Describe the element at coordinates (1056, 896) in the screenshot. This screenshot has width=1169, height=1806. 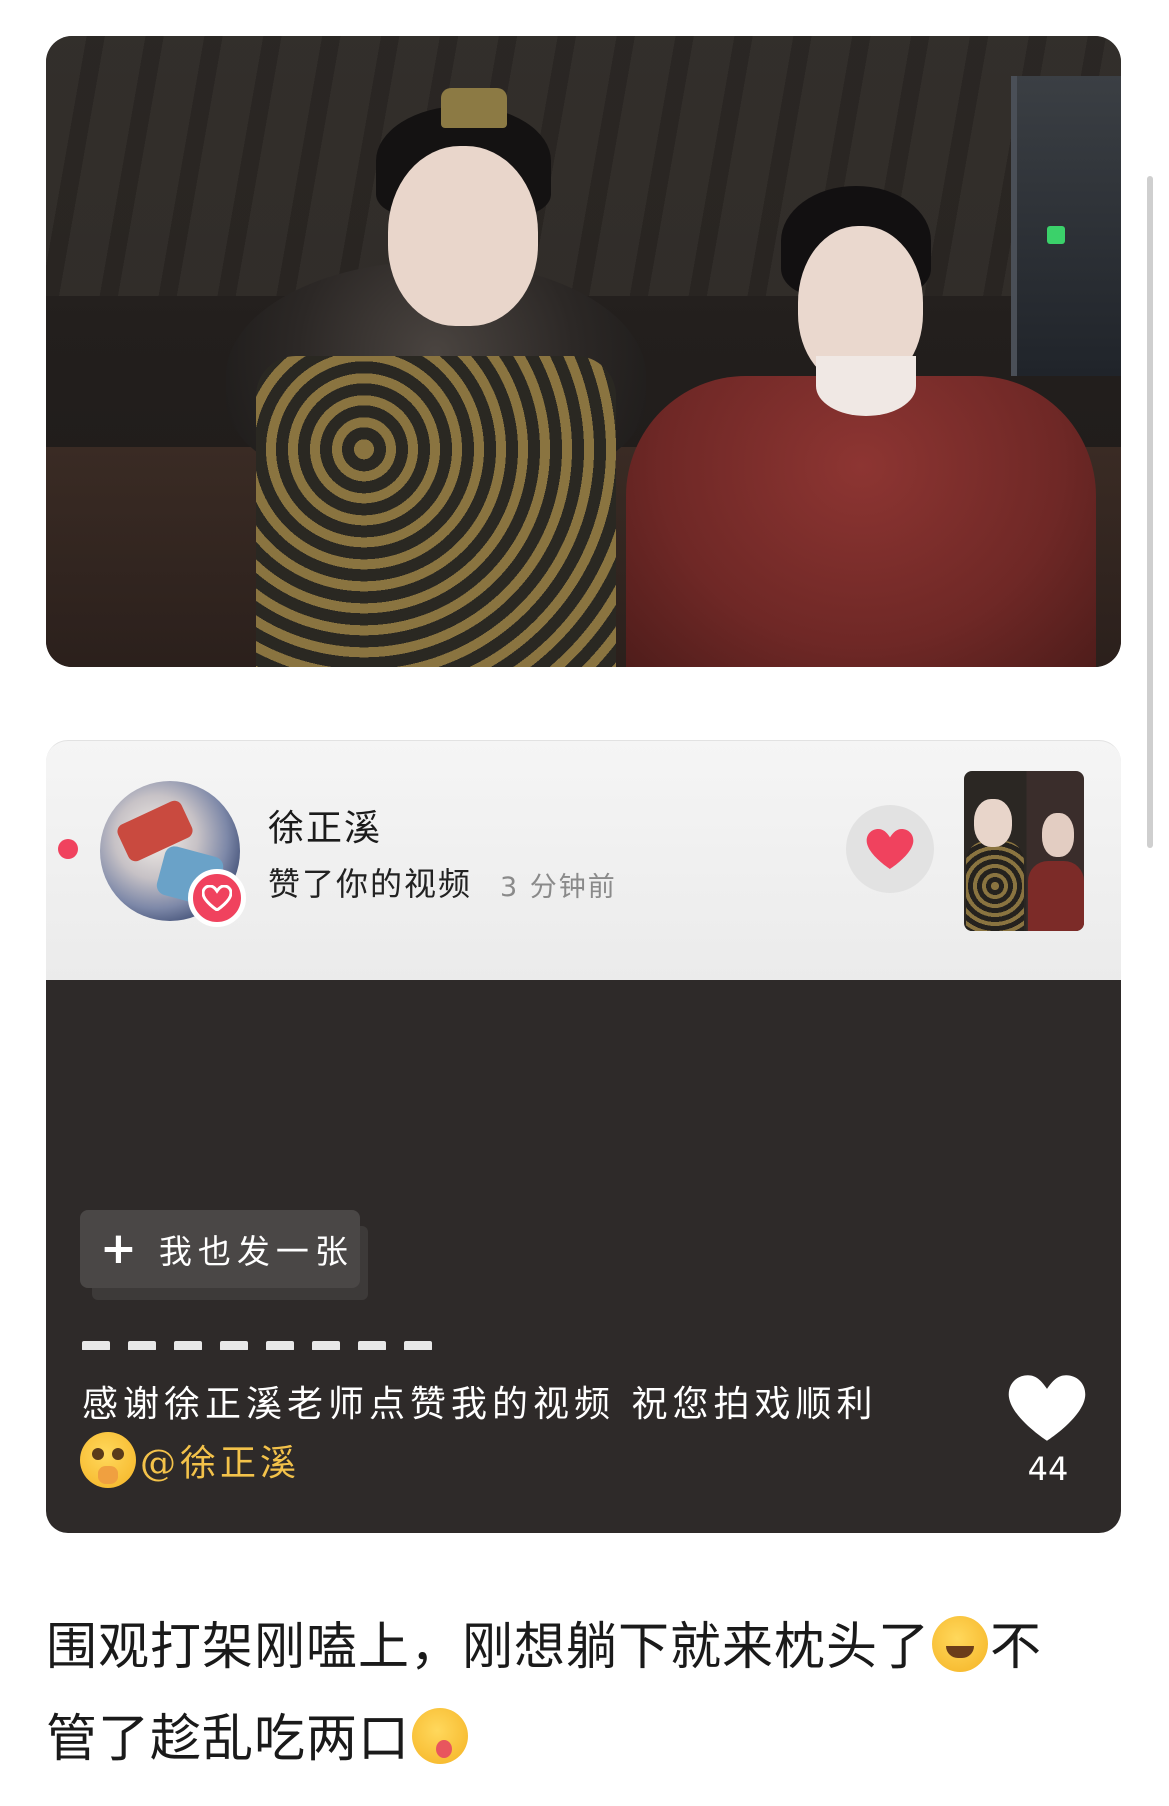
I see `thumb-right-figure` at that location.